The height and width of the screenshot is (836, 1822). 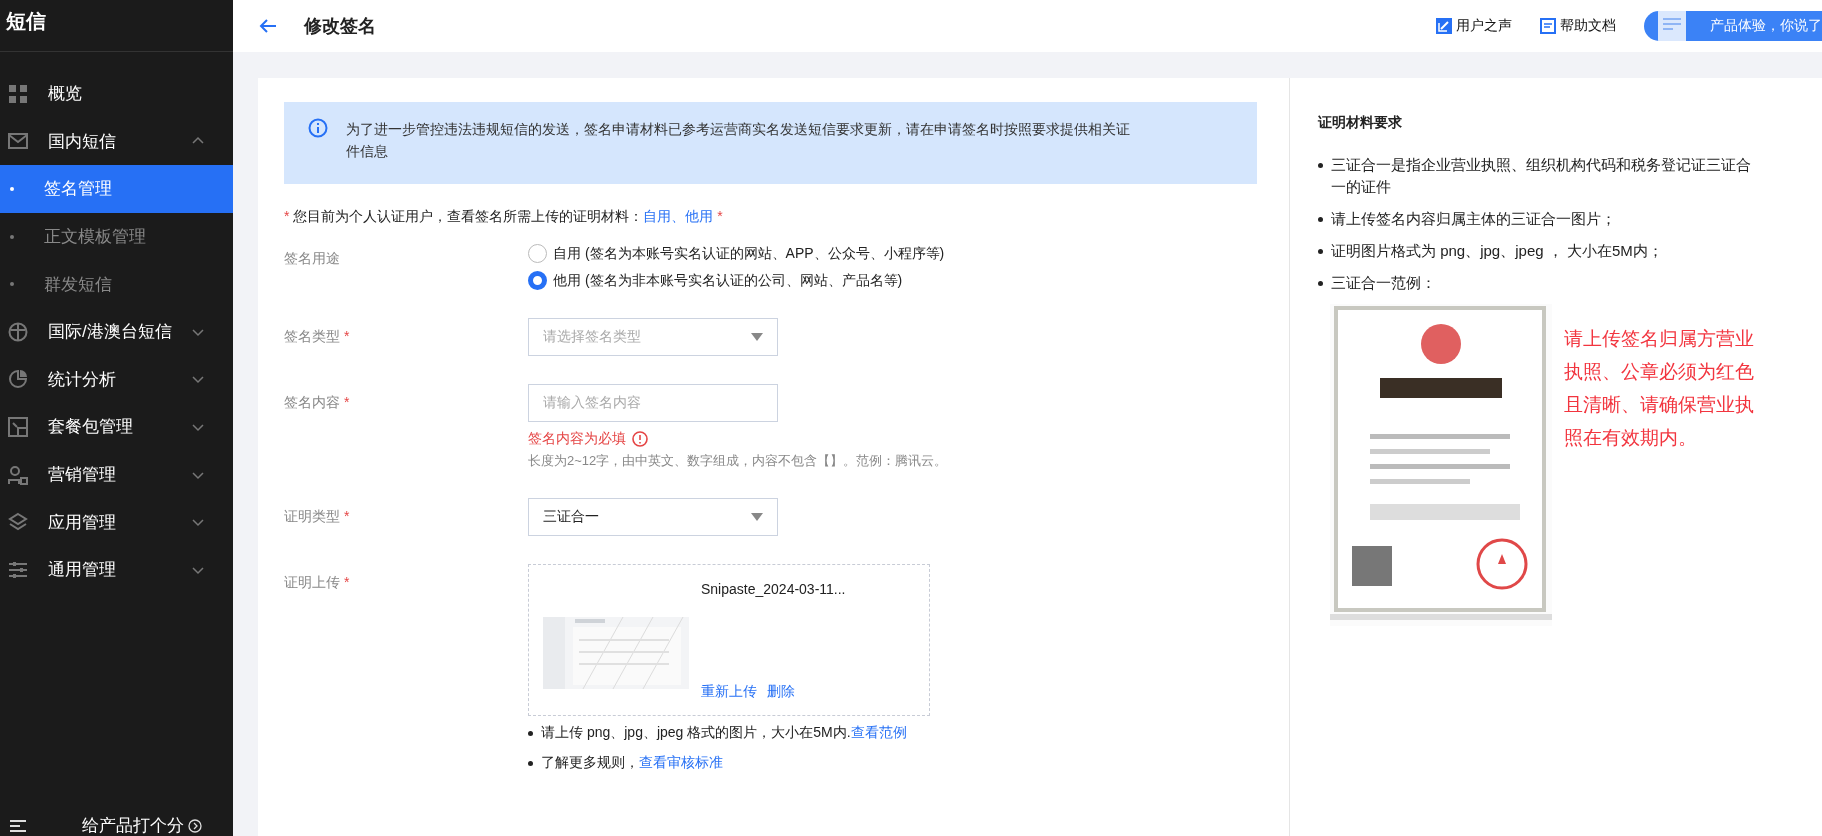 What do you see at coordinates (736, 280) in the screenshot?
I see `radio-option: 他用 (签名为非本账号实名认证的公司、网站、产品名等)` at bounding box center [736, 280].